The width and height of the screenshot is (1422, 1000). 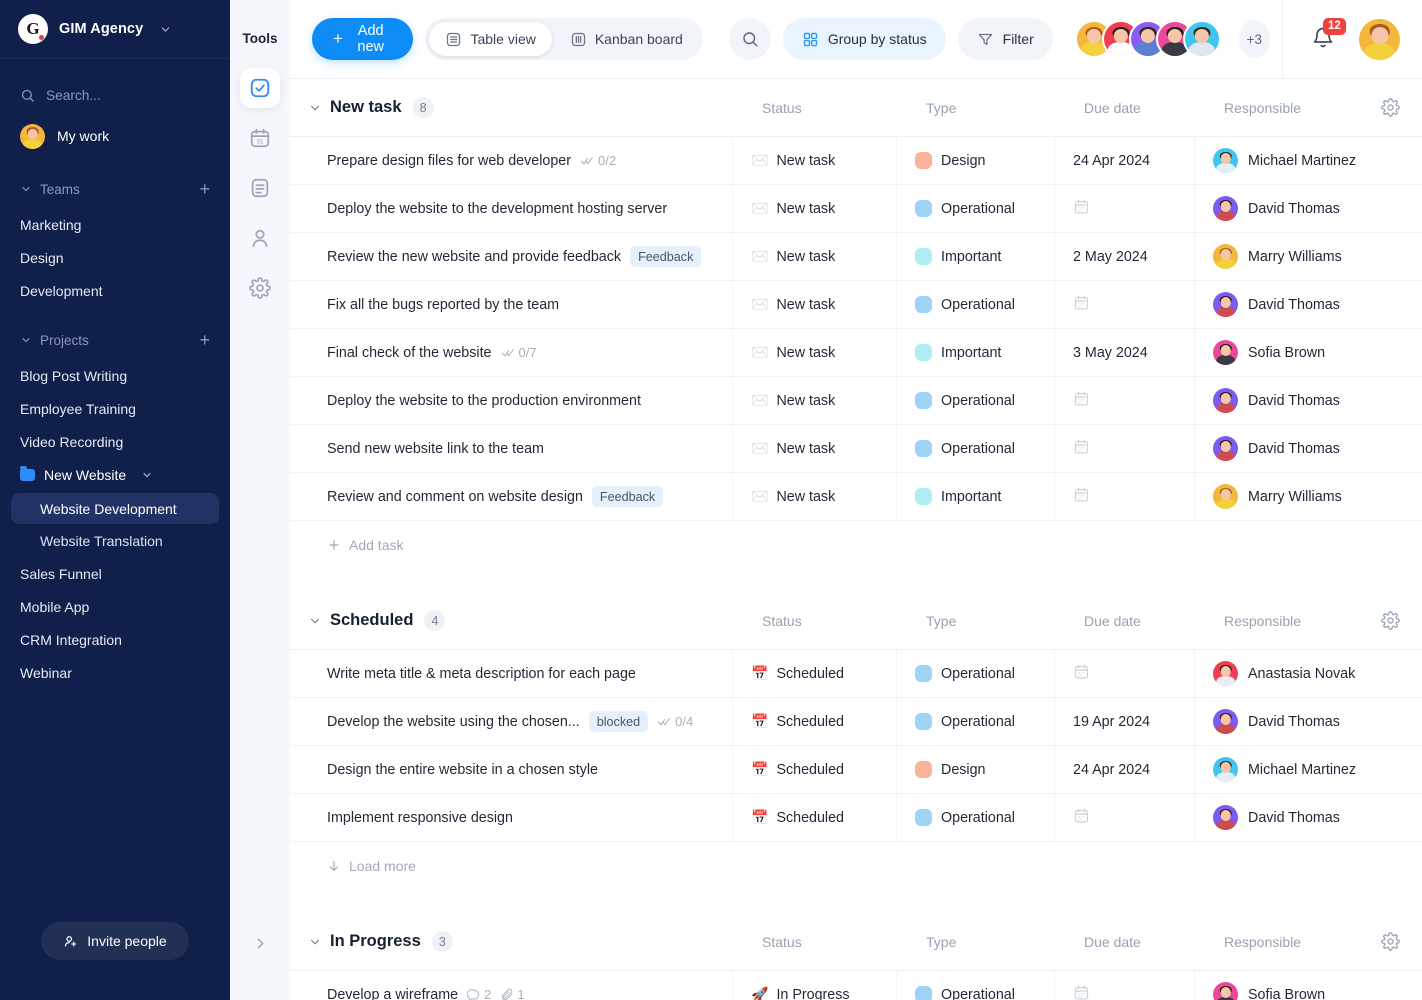 I want to click on cell-responsible: Marry Williams, so click(x=1308, y=256).